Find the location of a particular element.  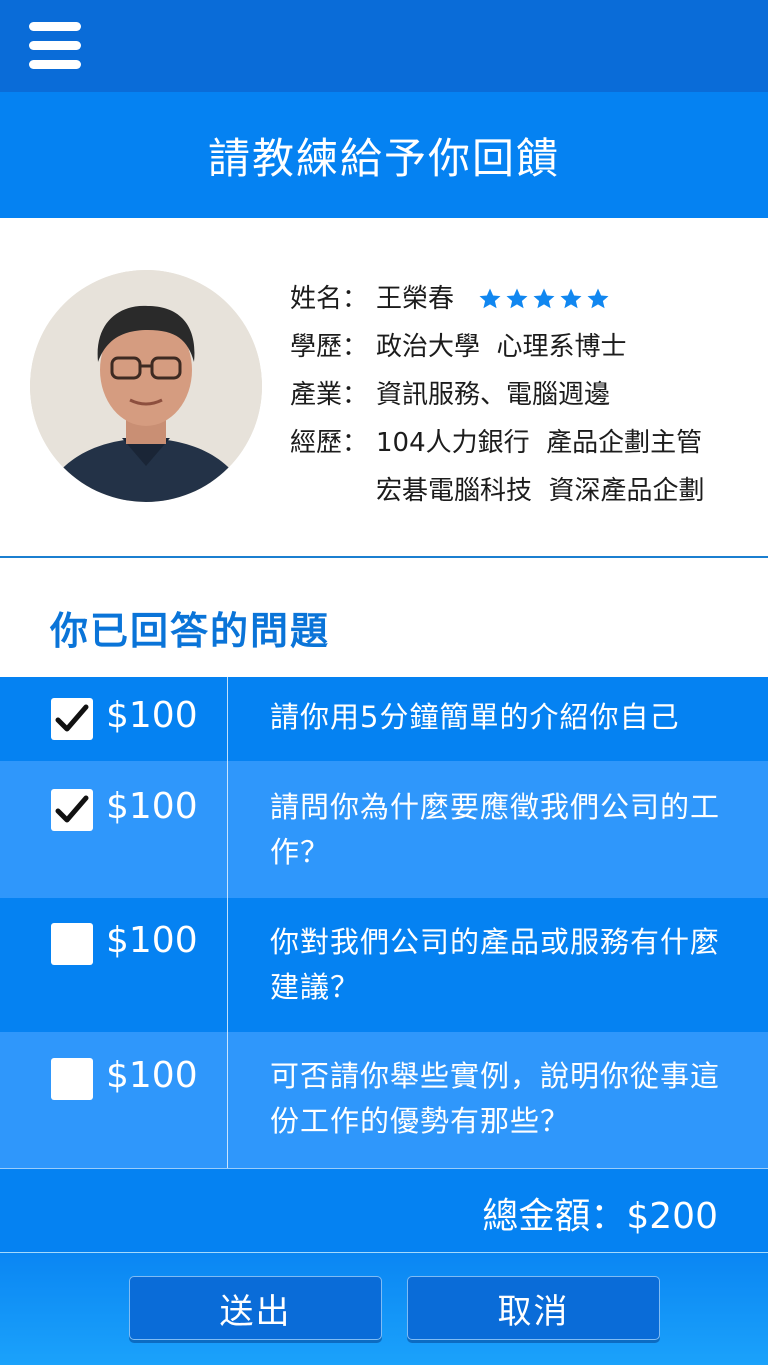

question-row: $100 請你用5分鐘簡單的介紹你自己 is located at coordinates (384, 719).